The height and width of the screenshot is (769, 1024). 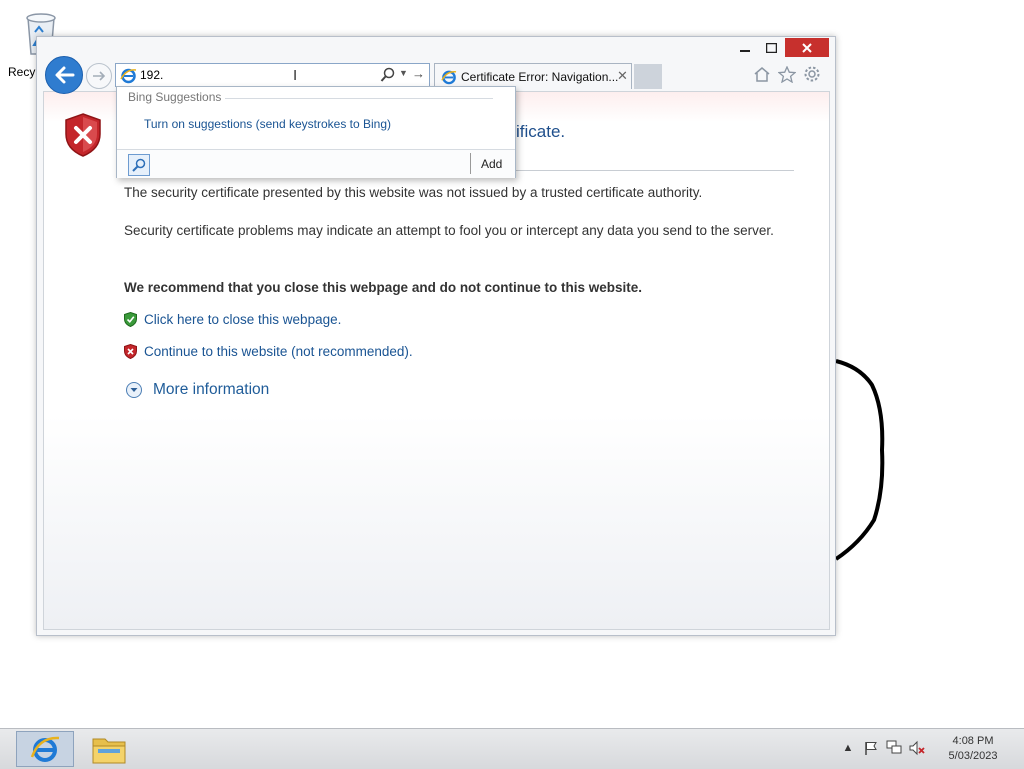 I want to click on tools-gear-icon, so click(x=811, y=74).